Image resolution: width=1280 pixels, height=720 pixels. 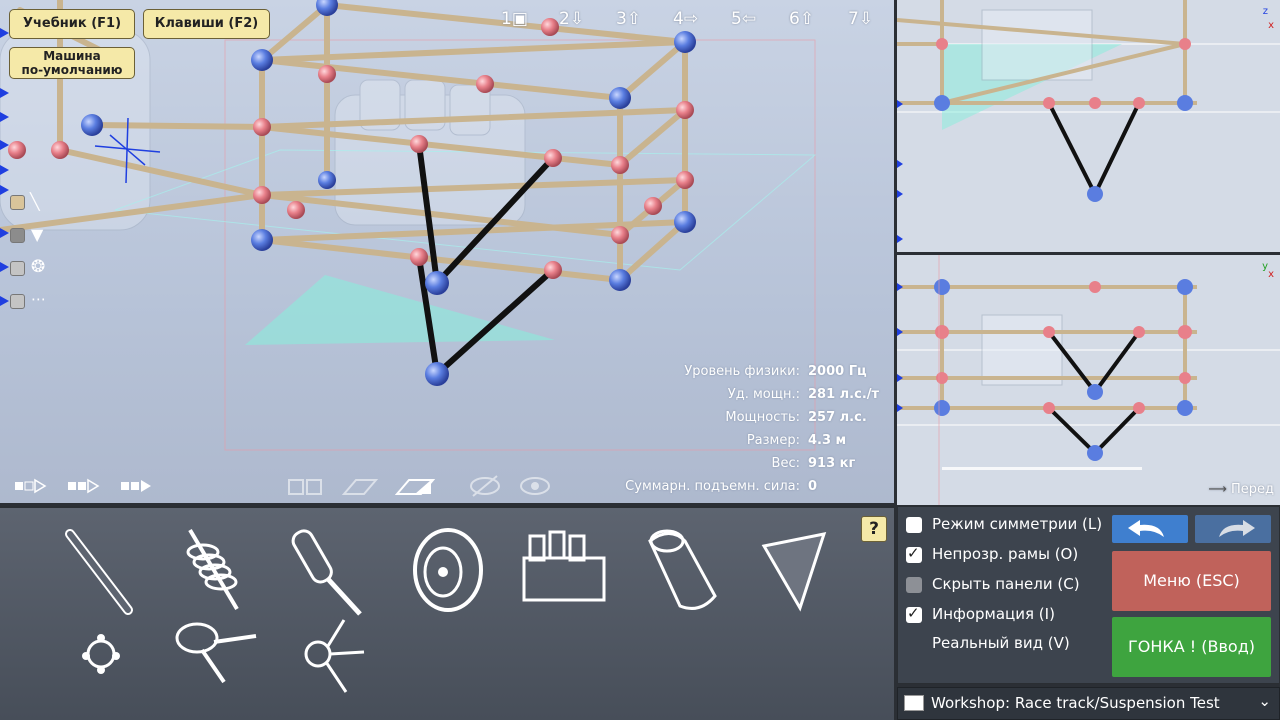 I want to click on undo-button, so click(x=1150, y=529).